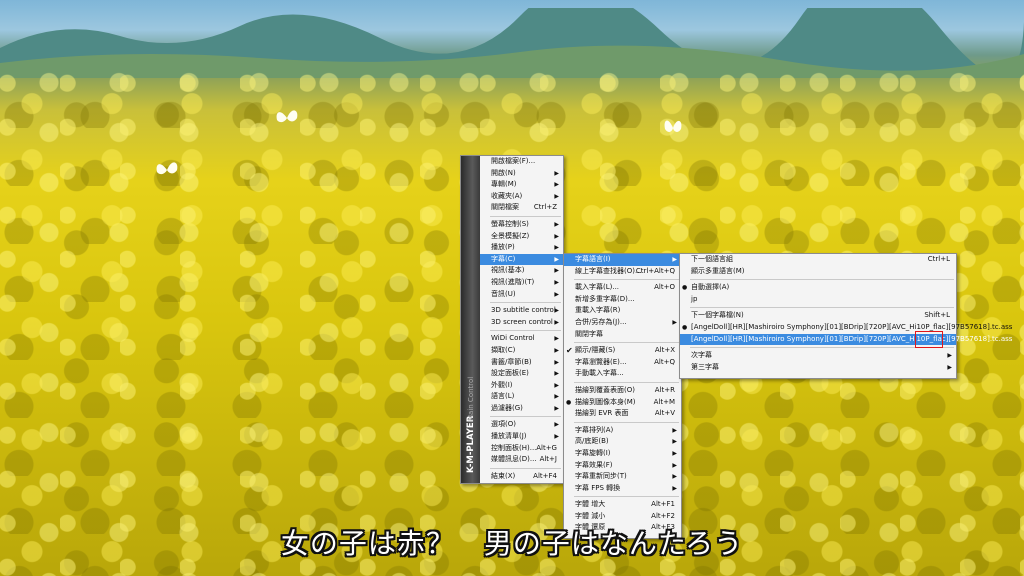 The height and width of the screenshot is (576, 1024). I want to click on annotation-box, so click(929, 339).